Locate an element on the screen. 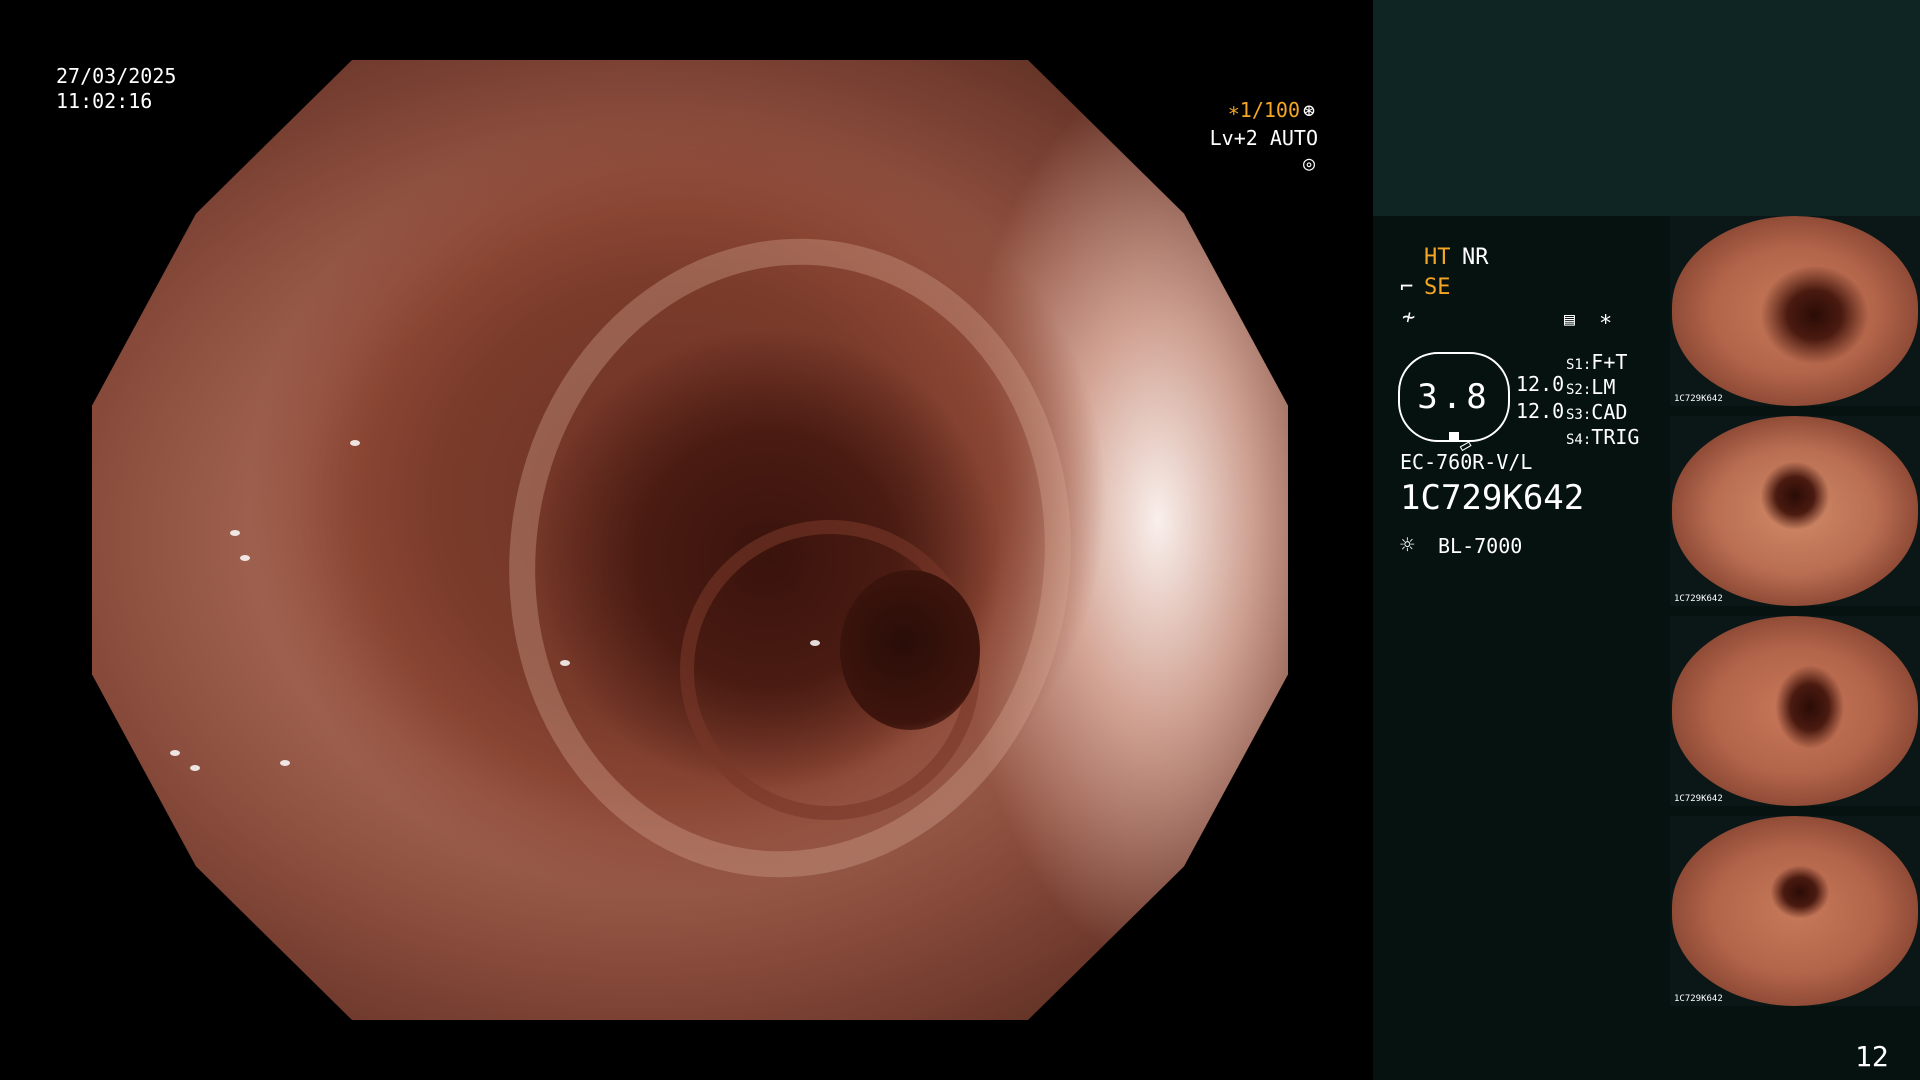 This screenshot has width=1920, height=1080. aperture-icon: ⊛ is located at coordinates (1309, 110).